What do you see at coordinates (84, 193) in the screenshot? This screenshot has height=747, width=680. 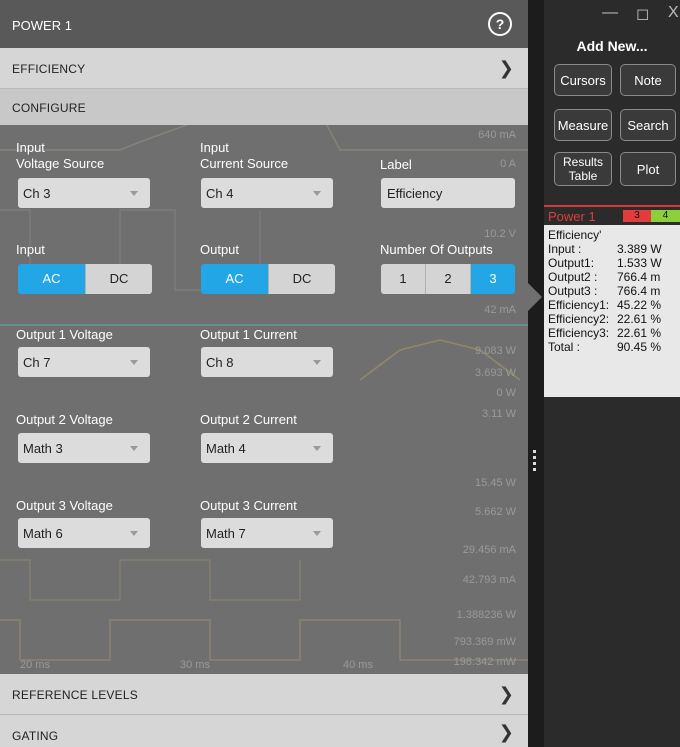 I see `input-voltage-source-dropdown: Ch 3` at bounding box center [84, 193].